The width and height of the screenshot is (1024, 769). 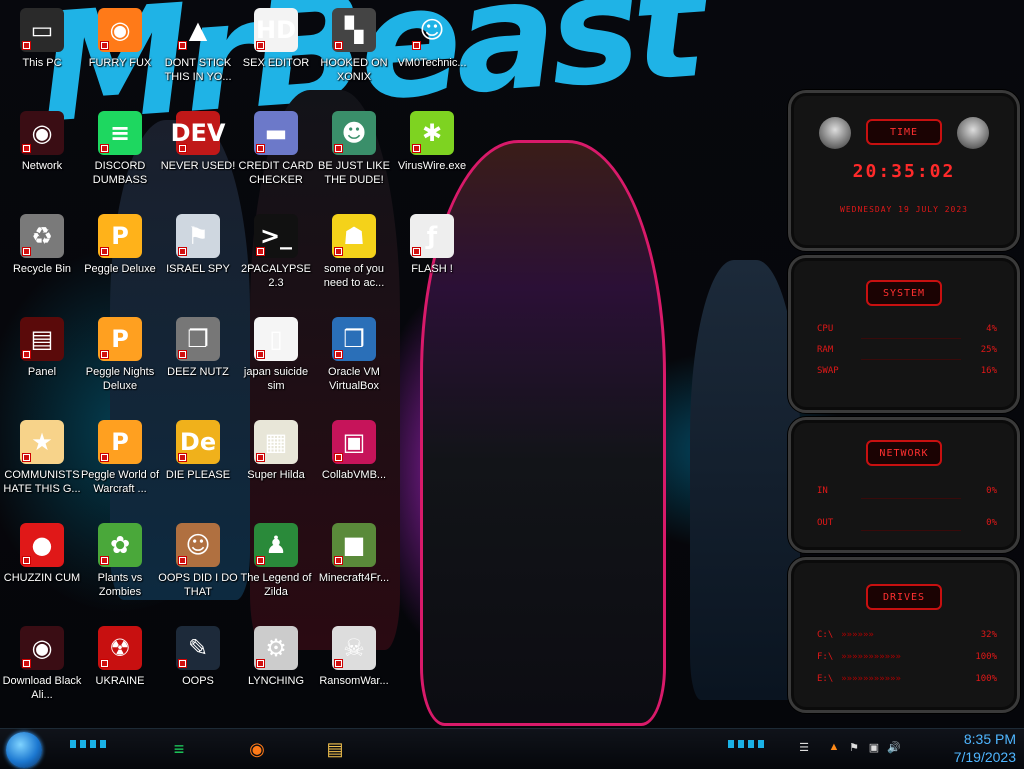 What do you see at coordinates (198, 648) in the screenshot?
I see `book-icon: ✎` at bounding box center [198, 648].